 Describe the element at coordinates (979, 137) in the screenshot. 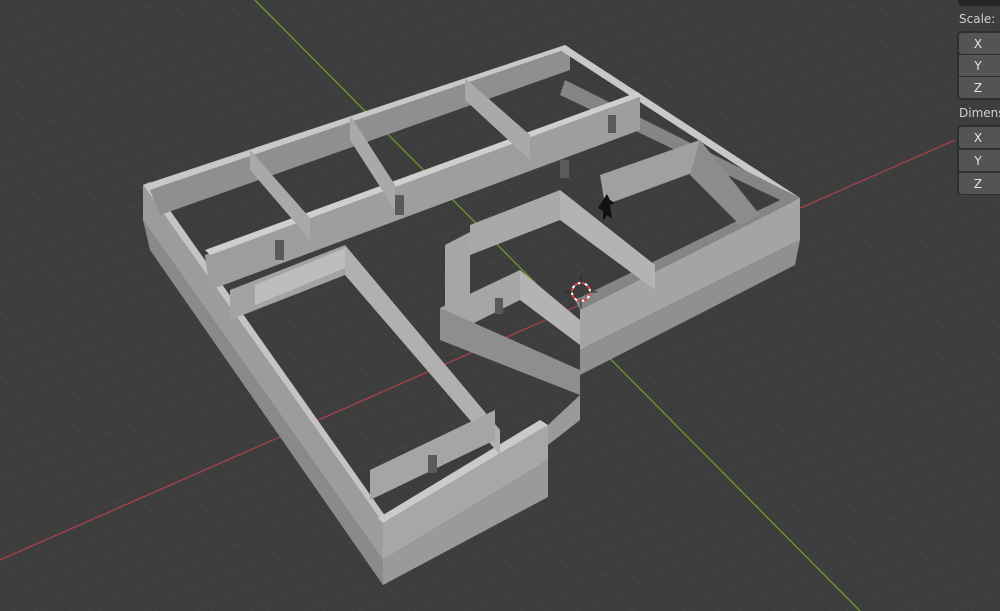

I see `dimensions-x-field: X` at that location.